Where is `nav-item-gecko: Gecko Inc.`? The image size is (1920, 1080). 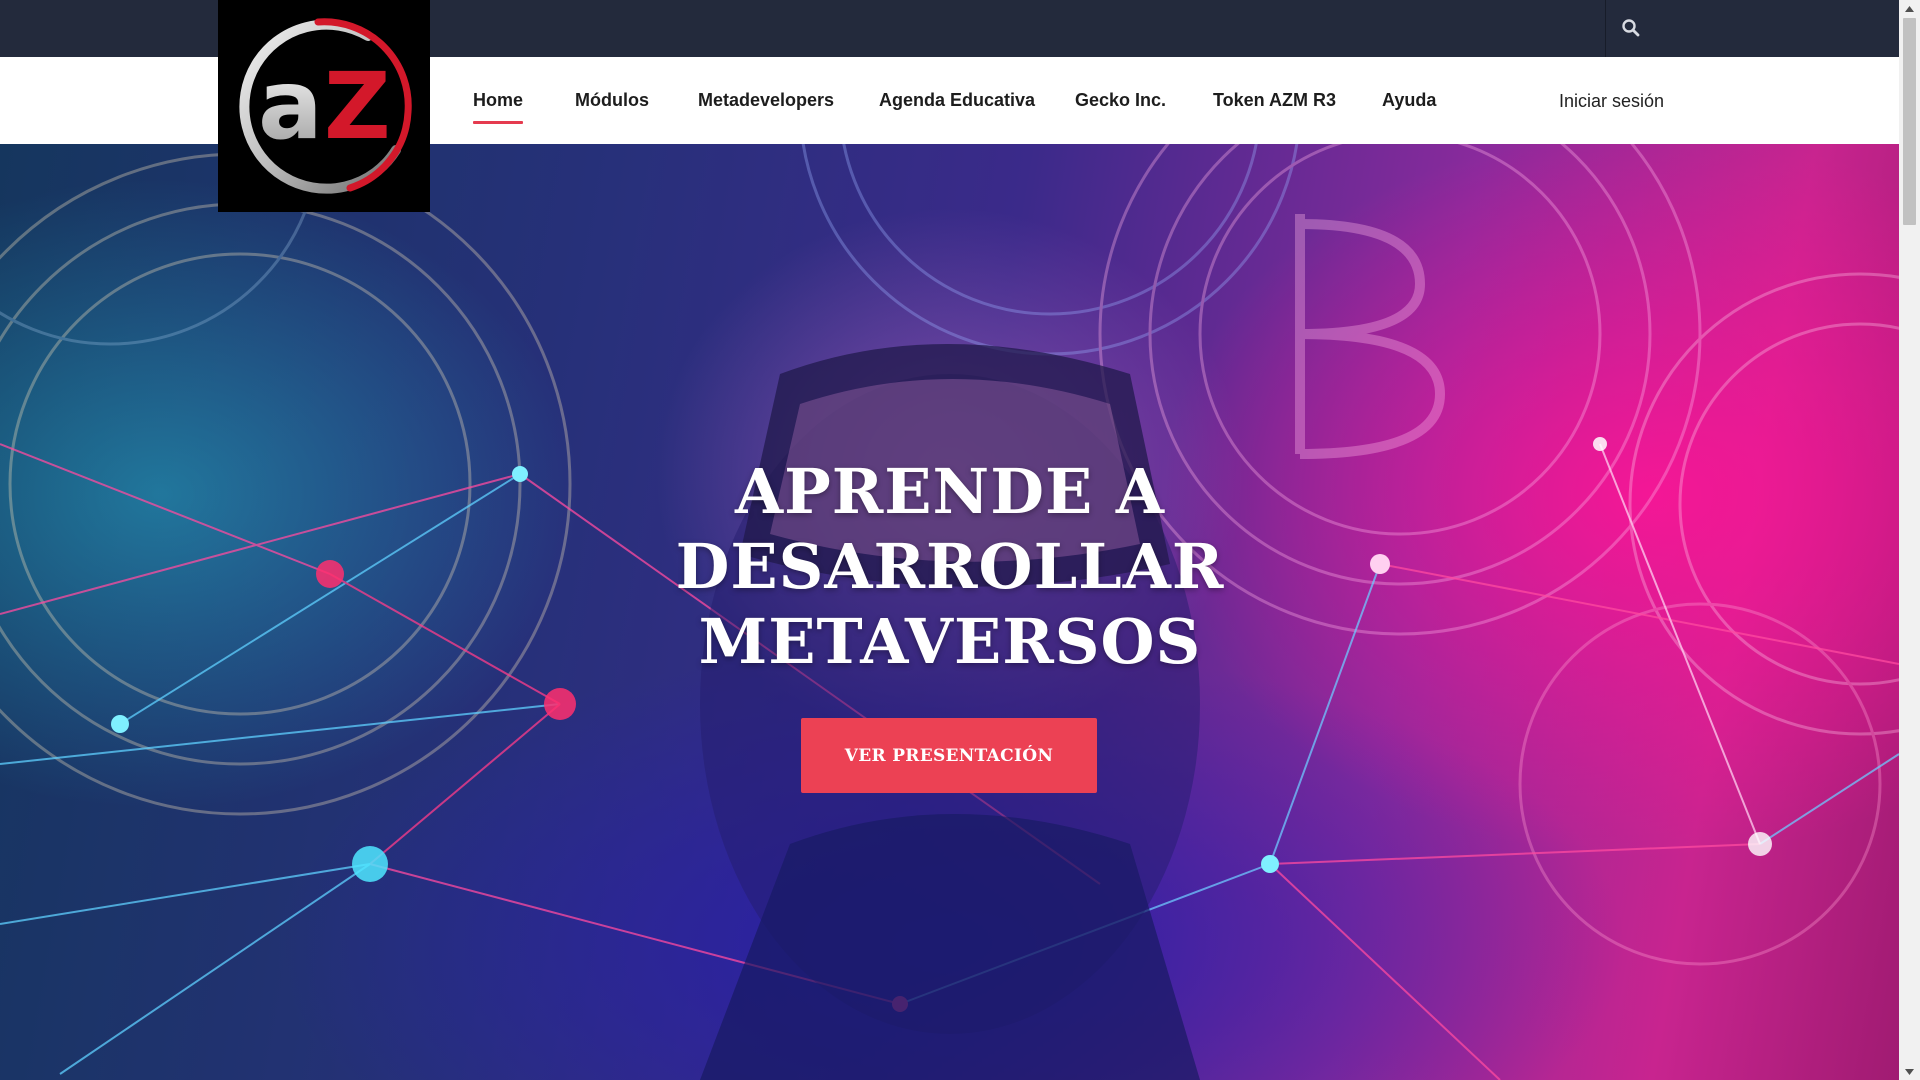 nav-item-gecko: Gecko Inc. is located at coordinates (1120, 100).